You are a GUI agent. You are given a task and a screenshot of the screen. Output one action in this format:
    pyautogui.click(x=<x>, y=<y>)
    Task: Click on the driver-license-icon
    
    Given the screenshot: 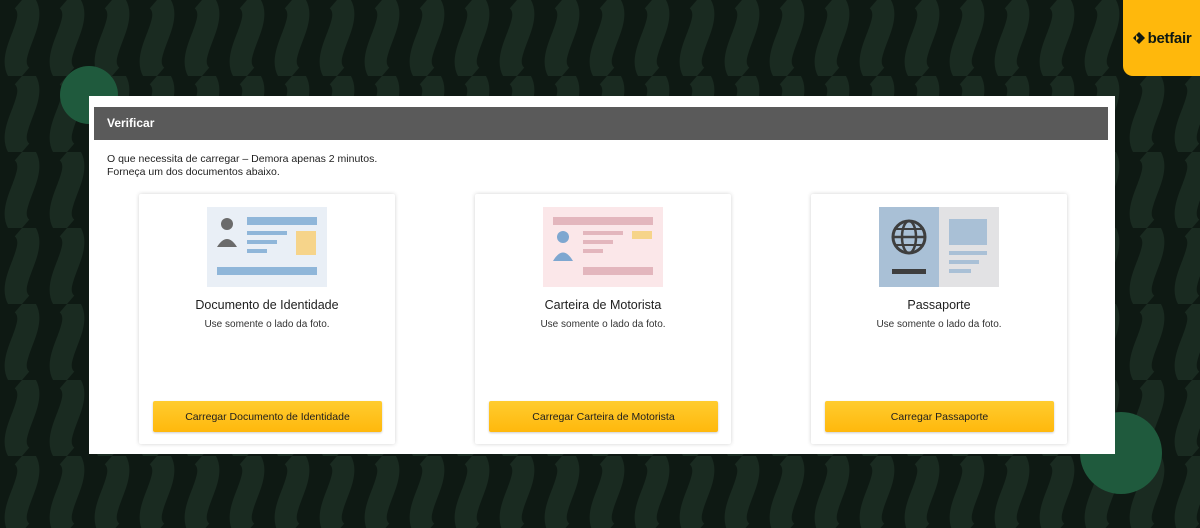 What is the action you would take?
    pyautogui.click(x=603, y=247)
    